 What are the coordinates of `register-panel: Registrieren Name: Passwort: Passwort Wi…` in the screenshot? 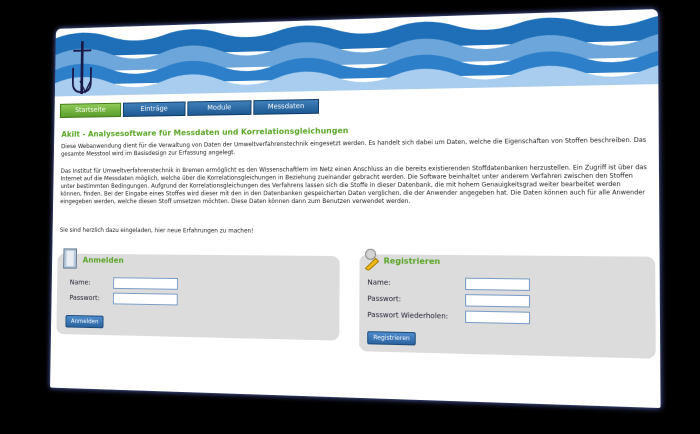 It's located at (507, 306).